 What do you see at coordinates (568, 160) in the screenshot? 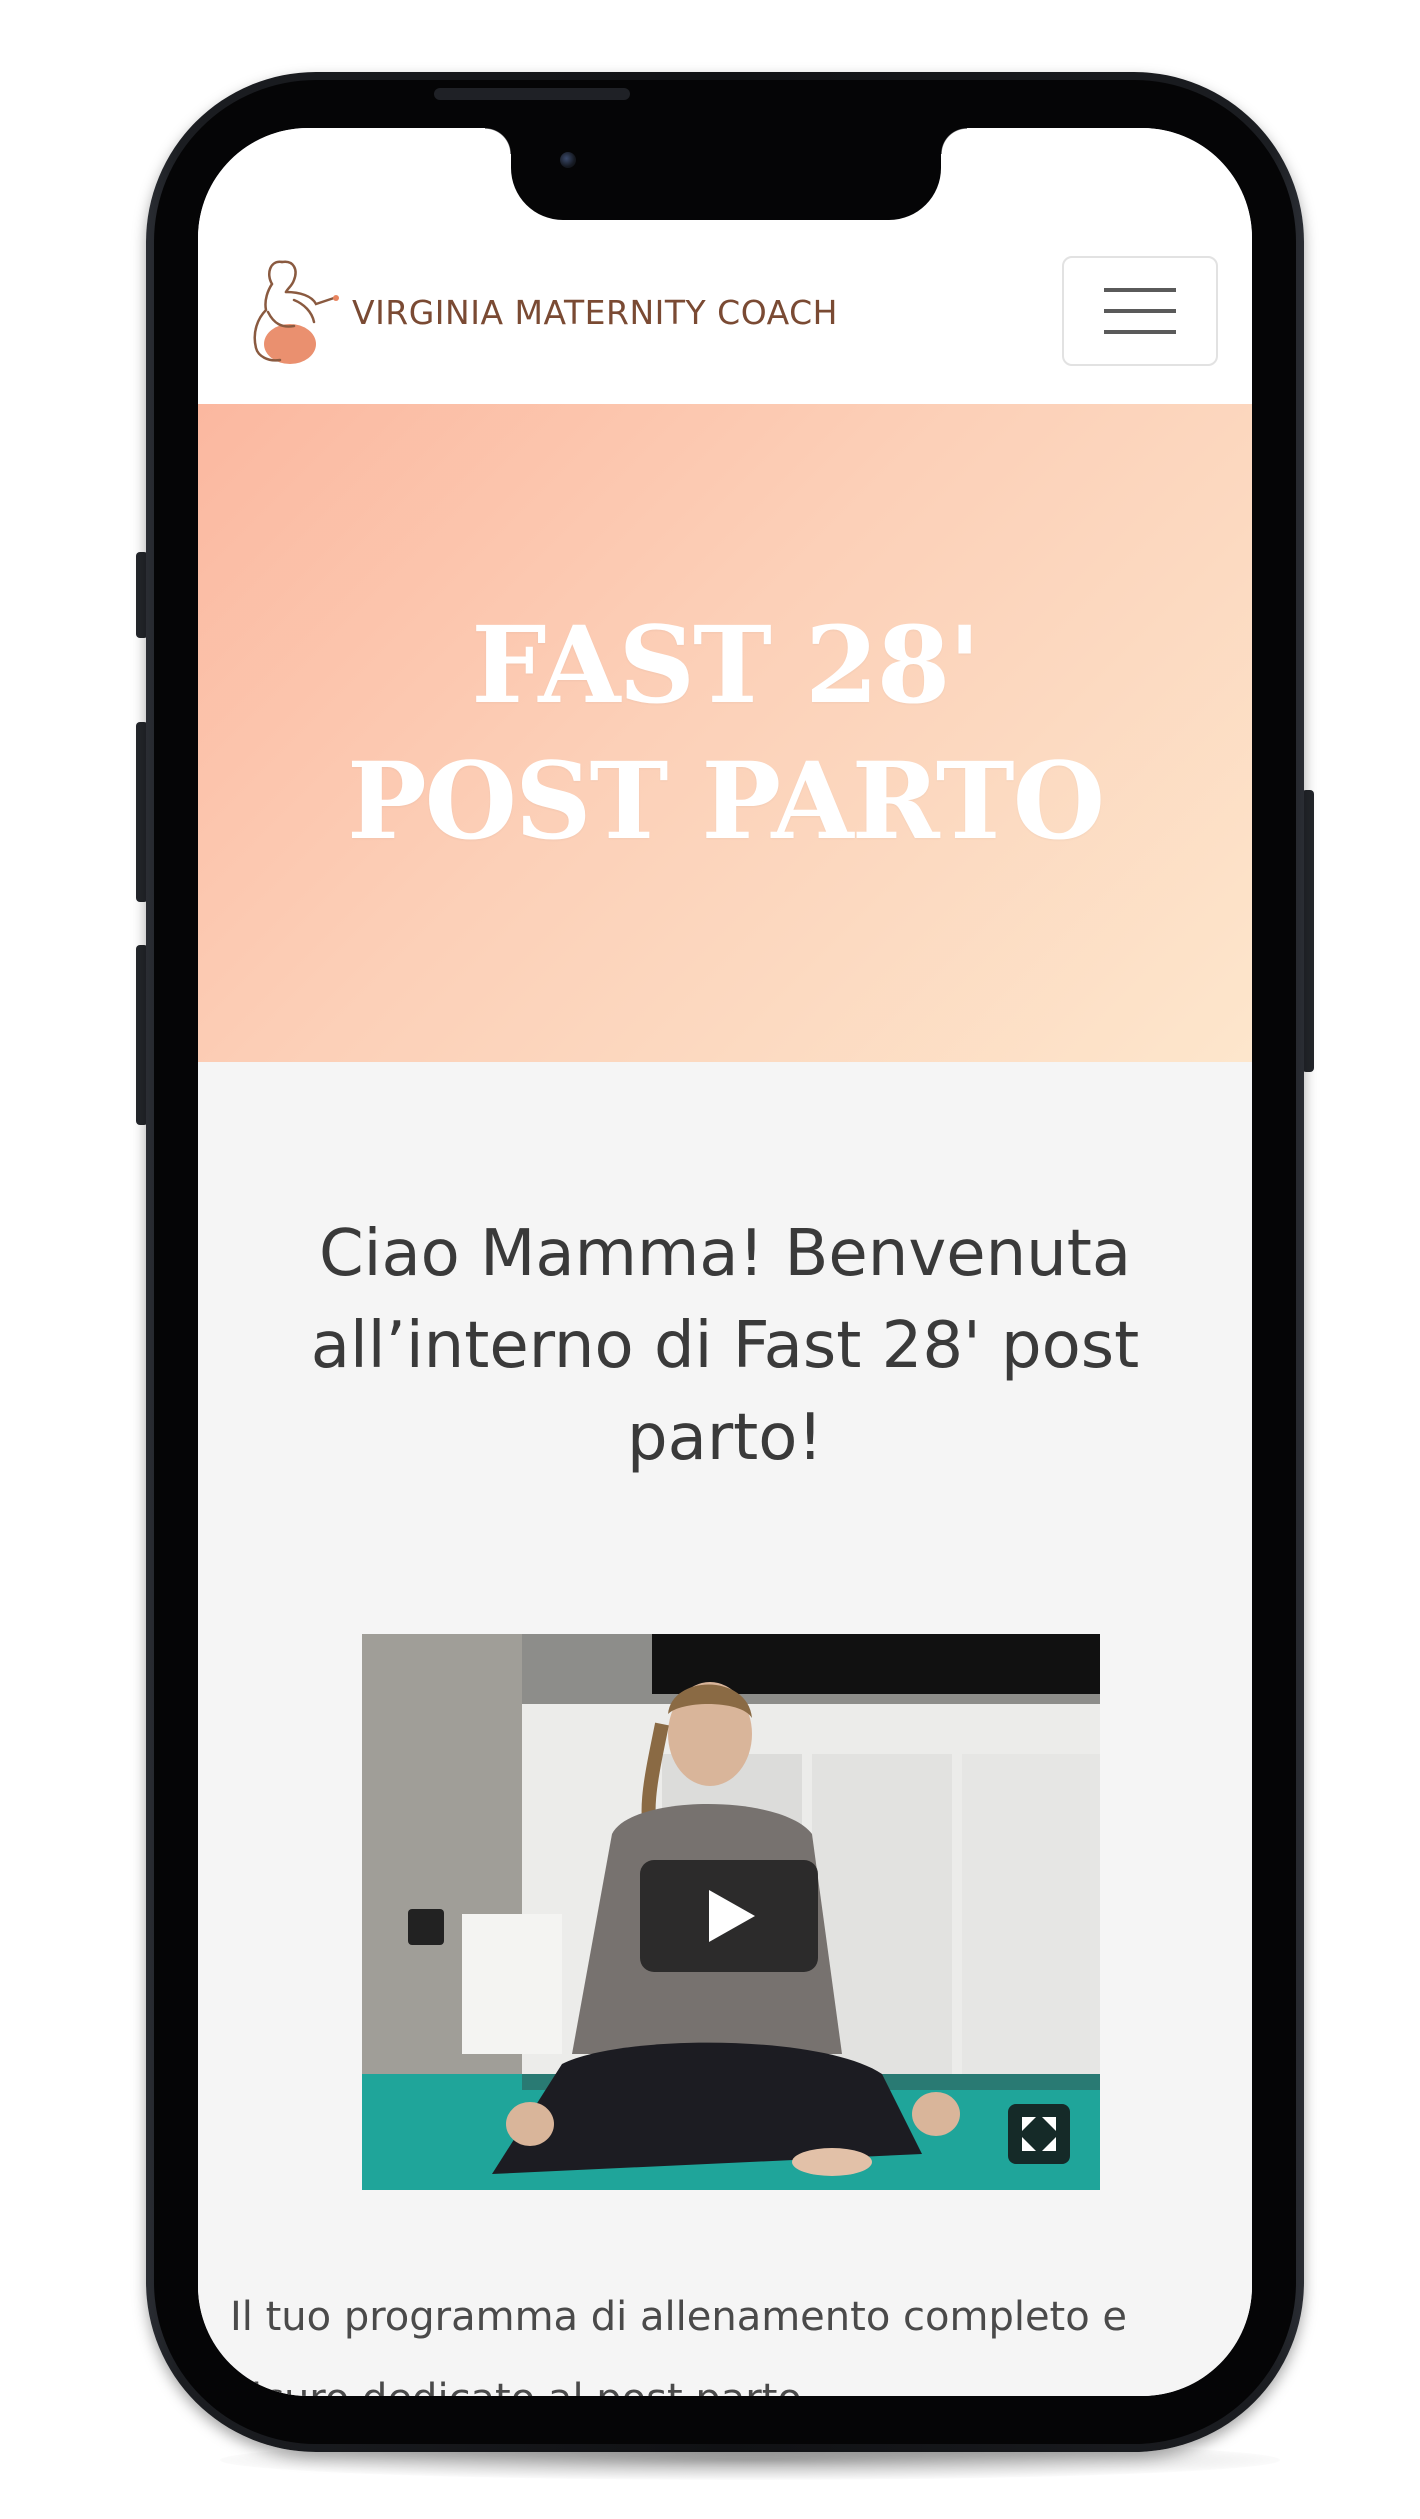
I see `front-camera` at bounding box center [568, 160].